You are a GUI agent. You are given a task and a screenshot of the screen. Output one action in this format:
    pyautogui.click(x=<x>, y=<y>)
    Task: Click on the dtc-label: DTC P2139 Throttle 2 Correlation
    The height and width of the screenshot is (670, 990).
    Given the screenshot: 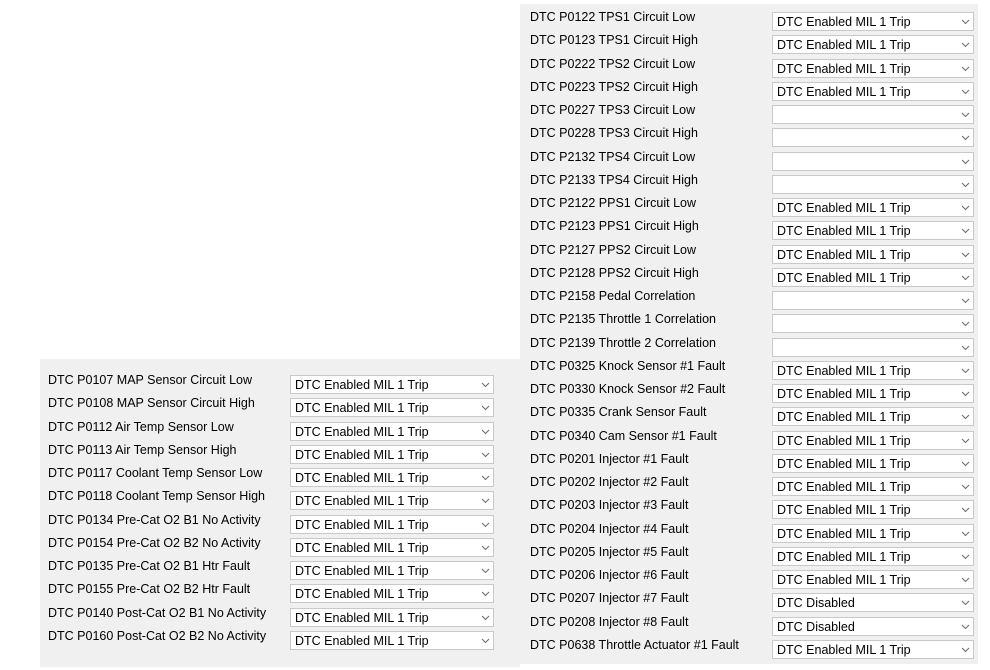 What is the action you would take?
    pyautogui.click(x=623, y=342)
    